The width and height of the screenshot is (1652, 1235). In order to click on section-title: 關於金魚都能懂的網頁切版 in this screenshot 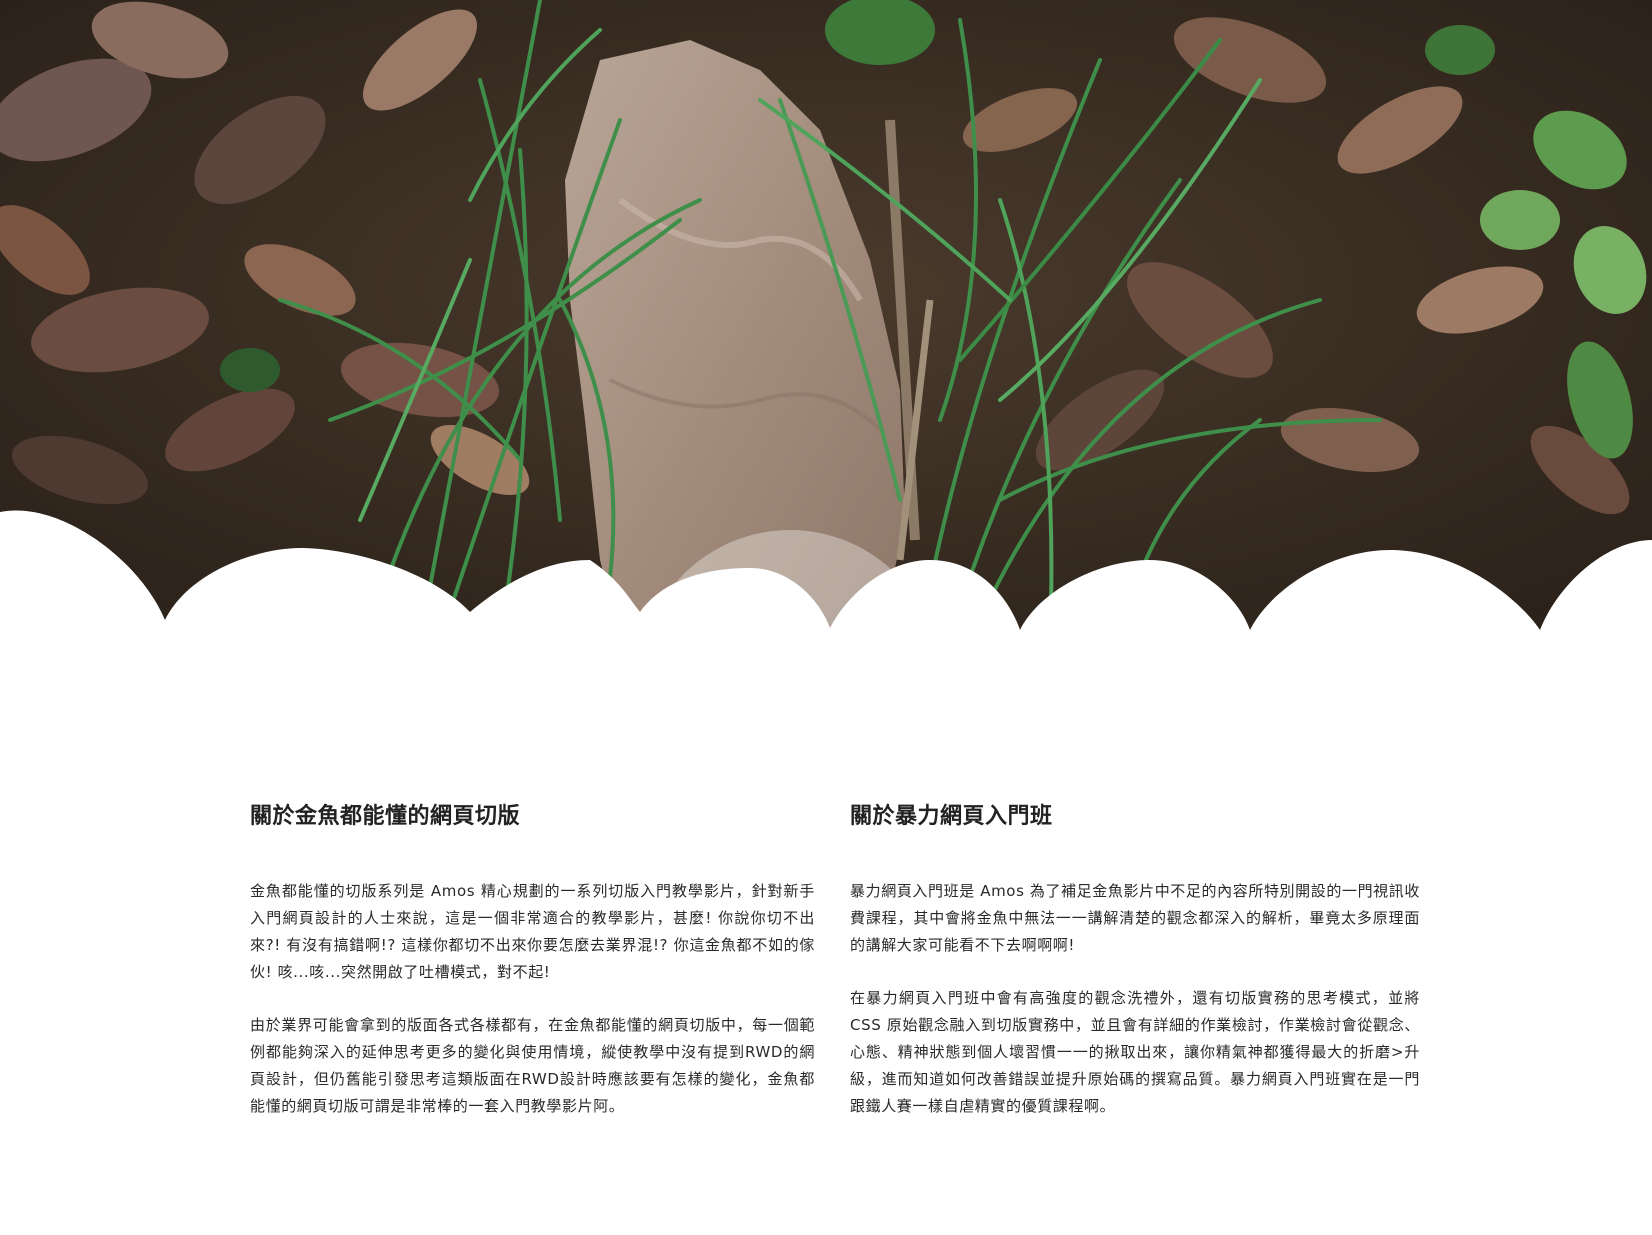, I will do `click(385, 816)`.